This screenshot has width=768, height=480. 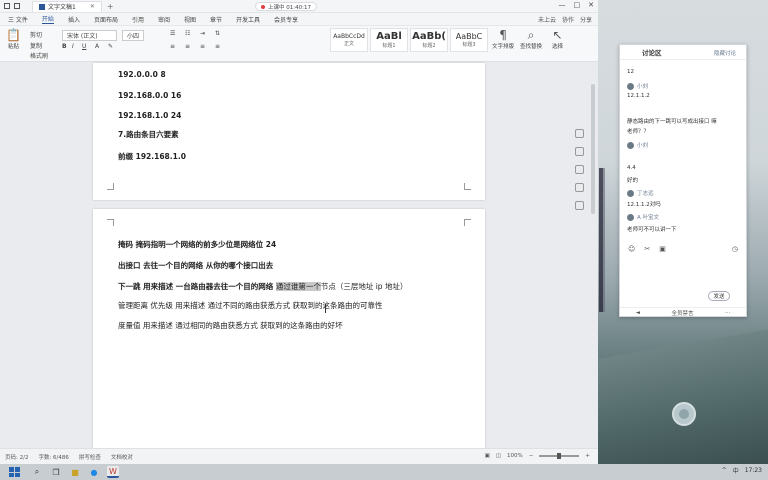 I want to click on text-tools-button: ¶ 文字排版, so click(x=503, y=39).